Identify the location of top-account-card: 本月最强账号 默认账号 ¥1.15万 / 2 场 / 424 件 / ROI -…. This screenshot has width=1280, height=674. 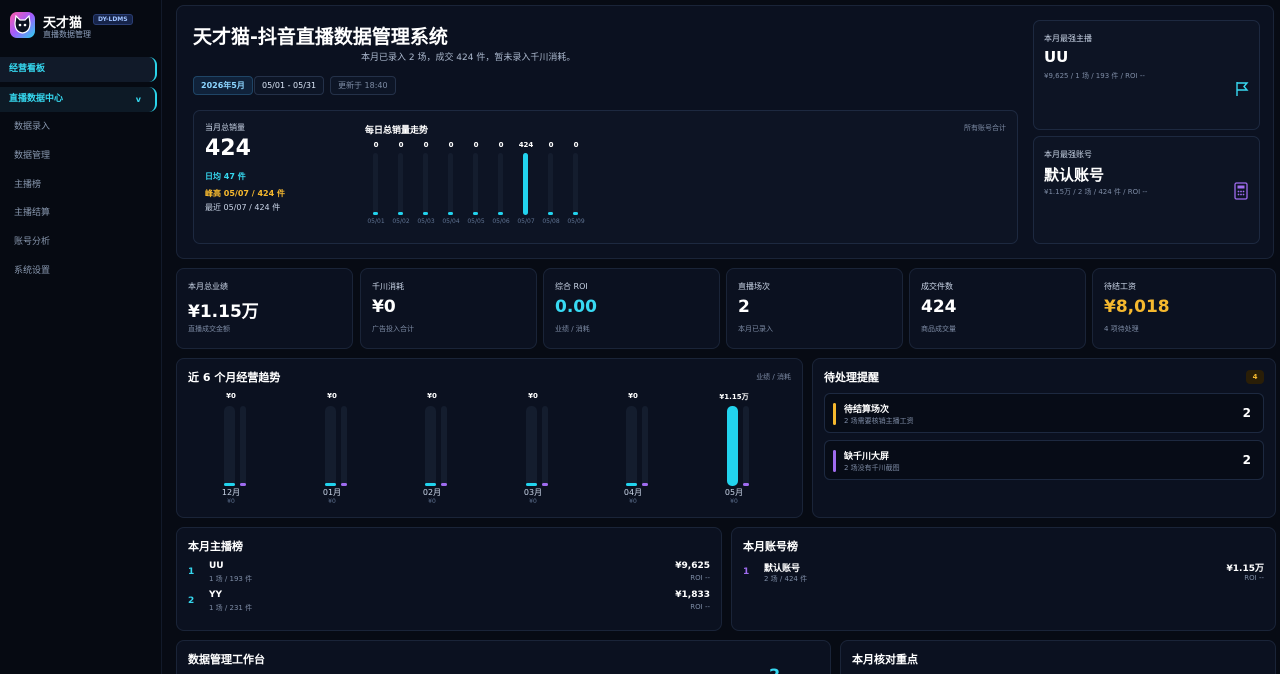
(1146, 190).